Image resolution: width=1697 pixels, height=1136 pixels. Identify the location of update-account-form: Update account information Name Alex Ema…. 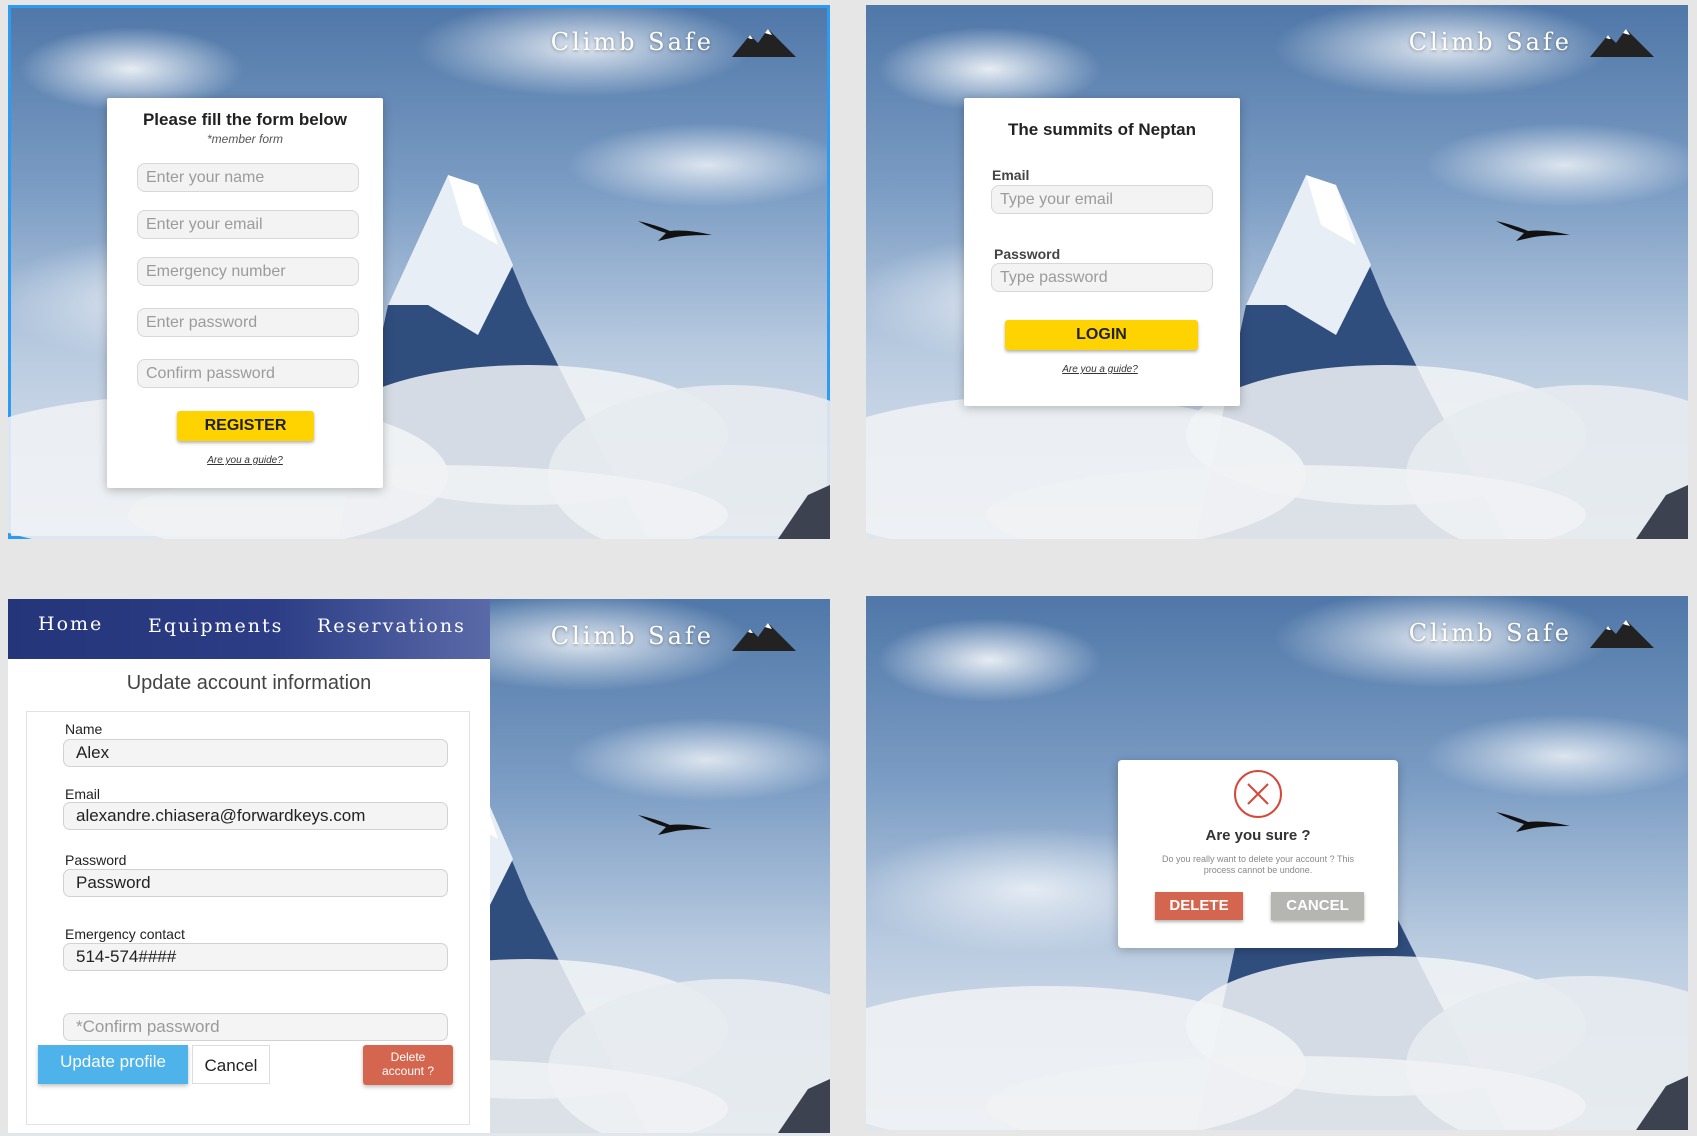
(249, 896).